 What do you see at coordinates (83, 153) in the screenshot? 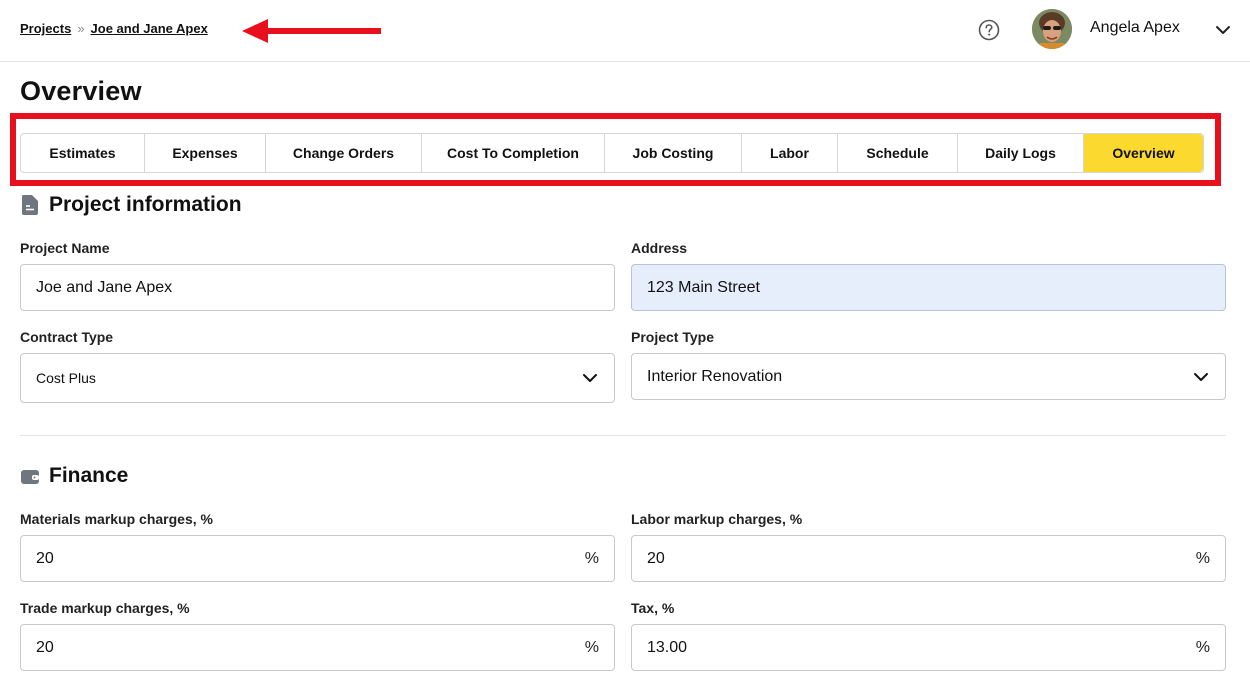
I see `tab-estimates: Estimates` at bounding box center [83, 153].